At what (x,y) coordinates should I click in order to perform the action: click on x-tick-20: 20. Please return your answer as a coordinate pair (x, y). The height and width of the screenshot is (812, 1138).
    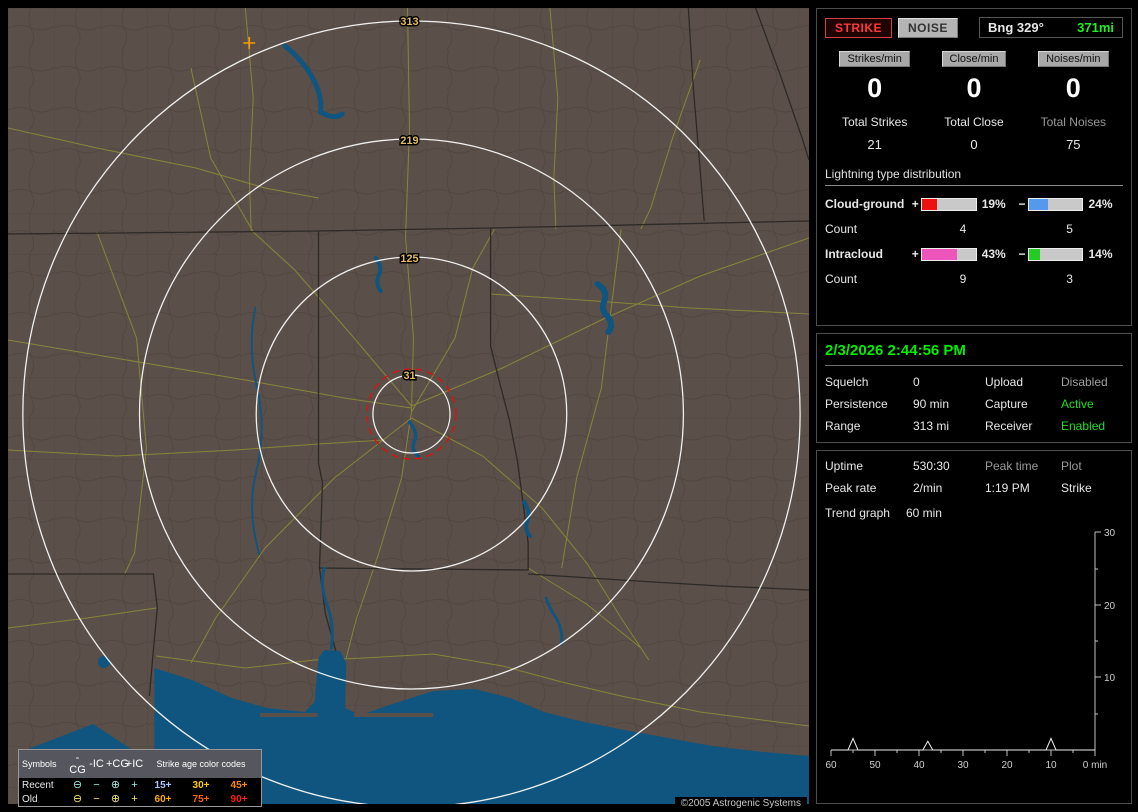
    Looking at the image, I should click on (1007, 765).